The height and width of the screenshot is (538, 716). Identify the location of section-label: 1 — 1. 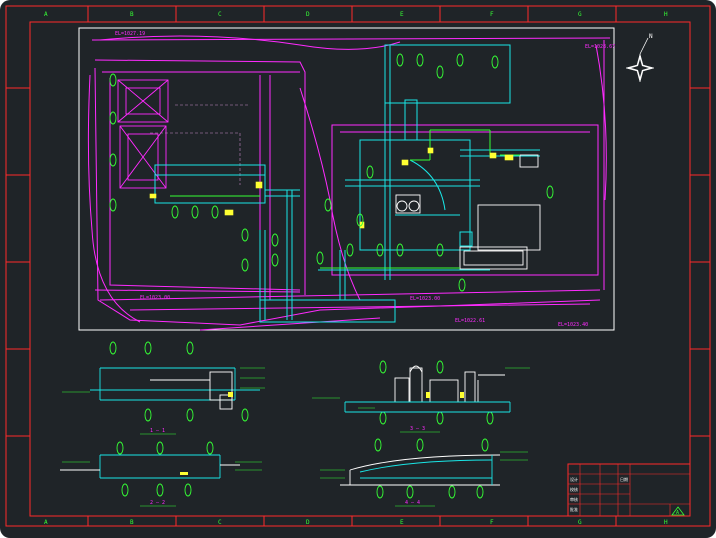
(157, 431).